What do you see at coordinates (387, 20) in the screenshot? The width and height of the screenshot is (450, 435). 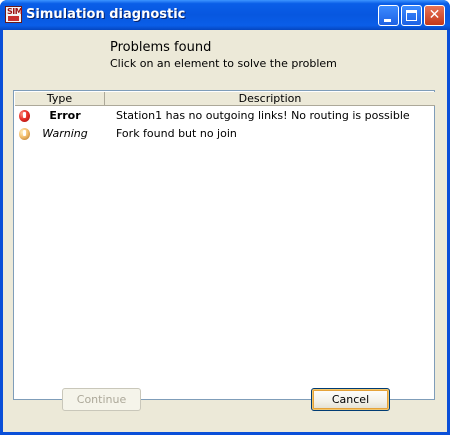 I see `minimize-icon` at bounding box center [387, 20].